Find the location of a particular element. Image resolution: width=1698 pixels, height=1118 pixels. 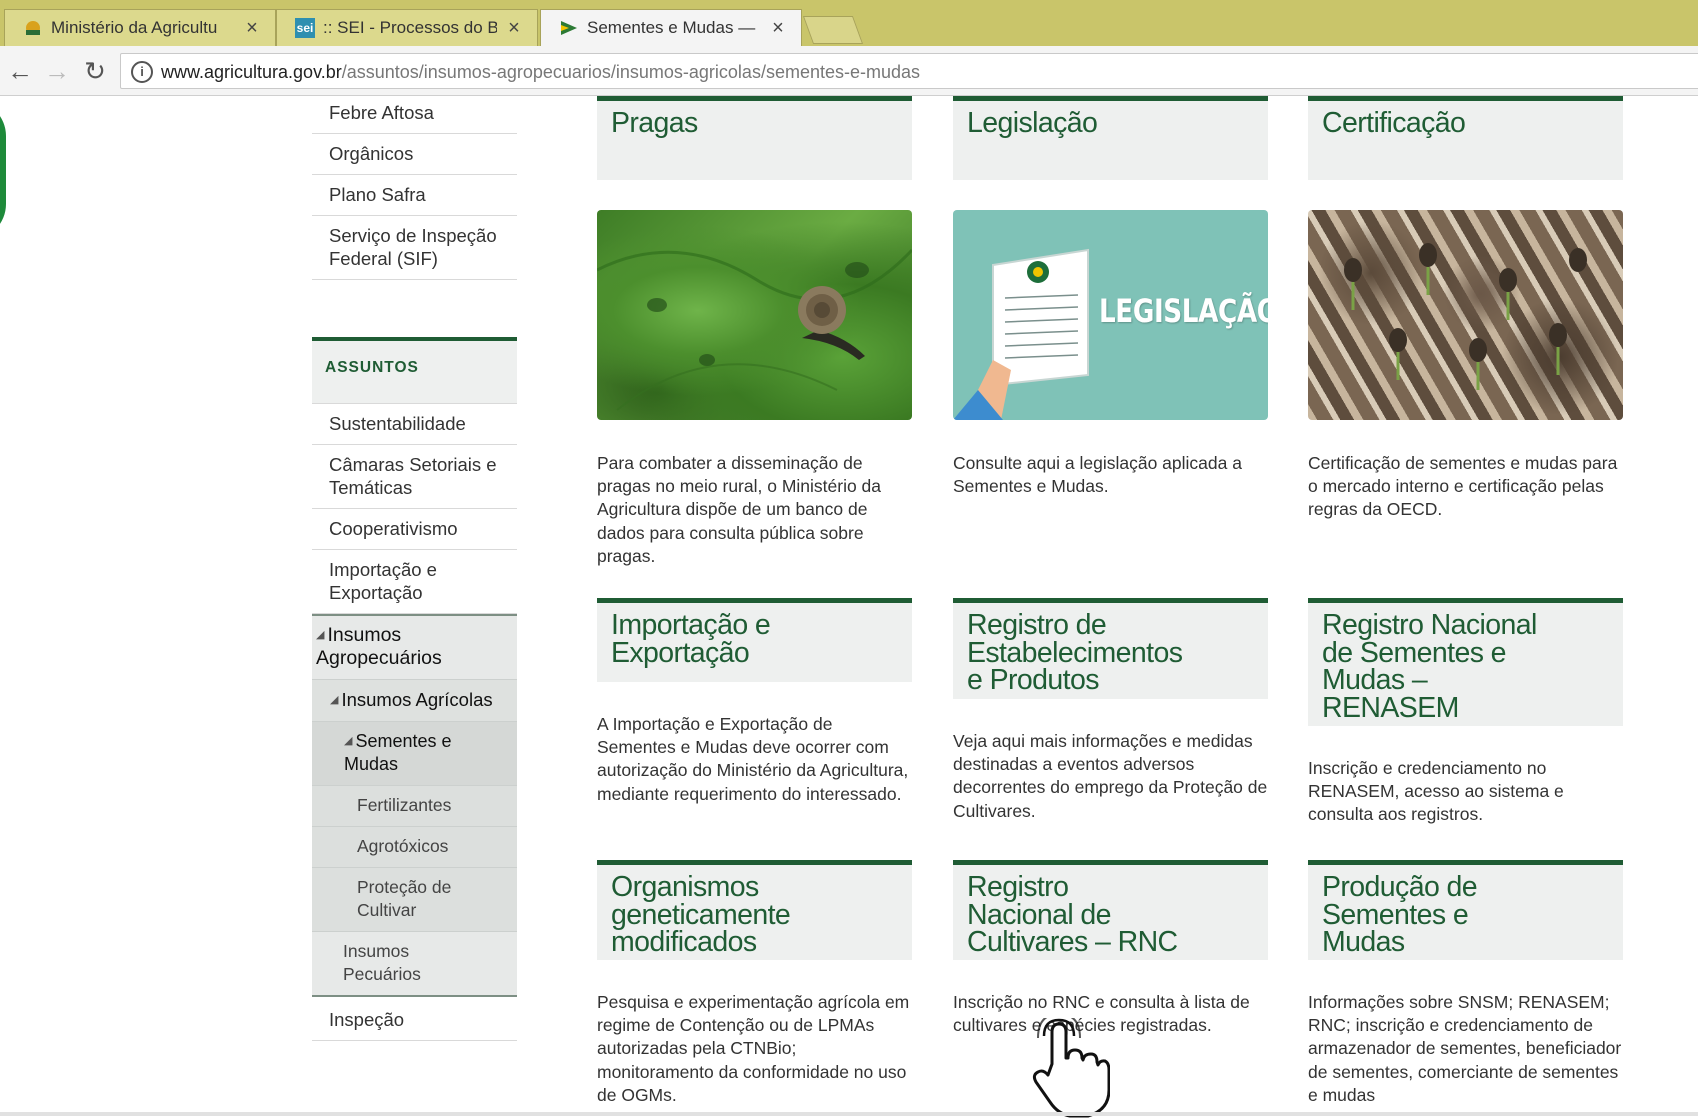

sidebar-item-sementes-e-mudas: ◢ Sementes e Mudas is located at coordinates (414, 754).